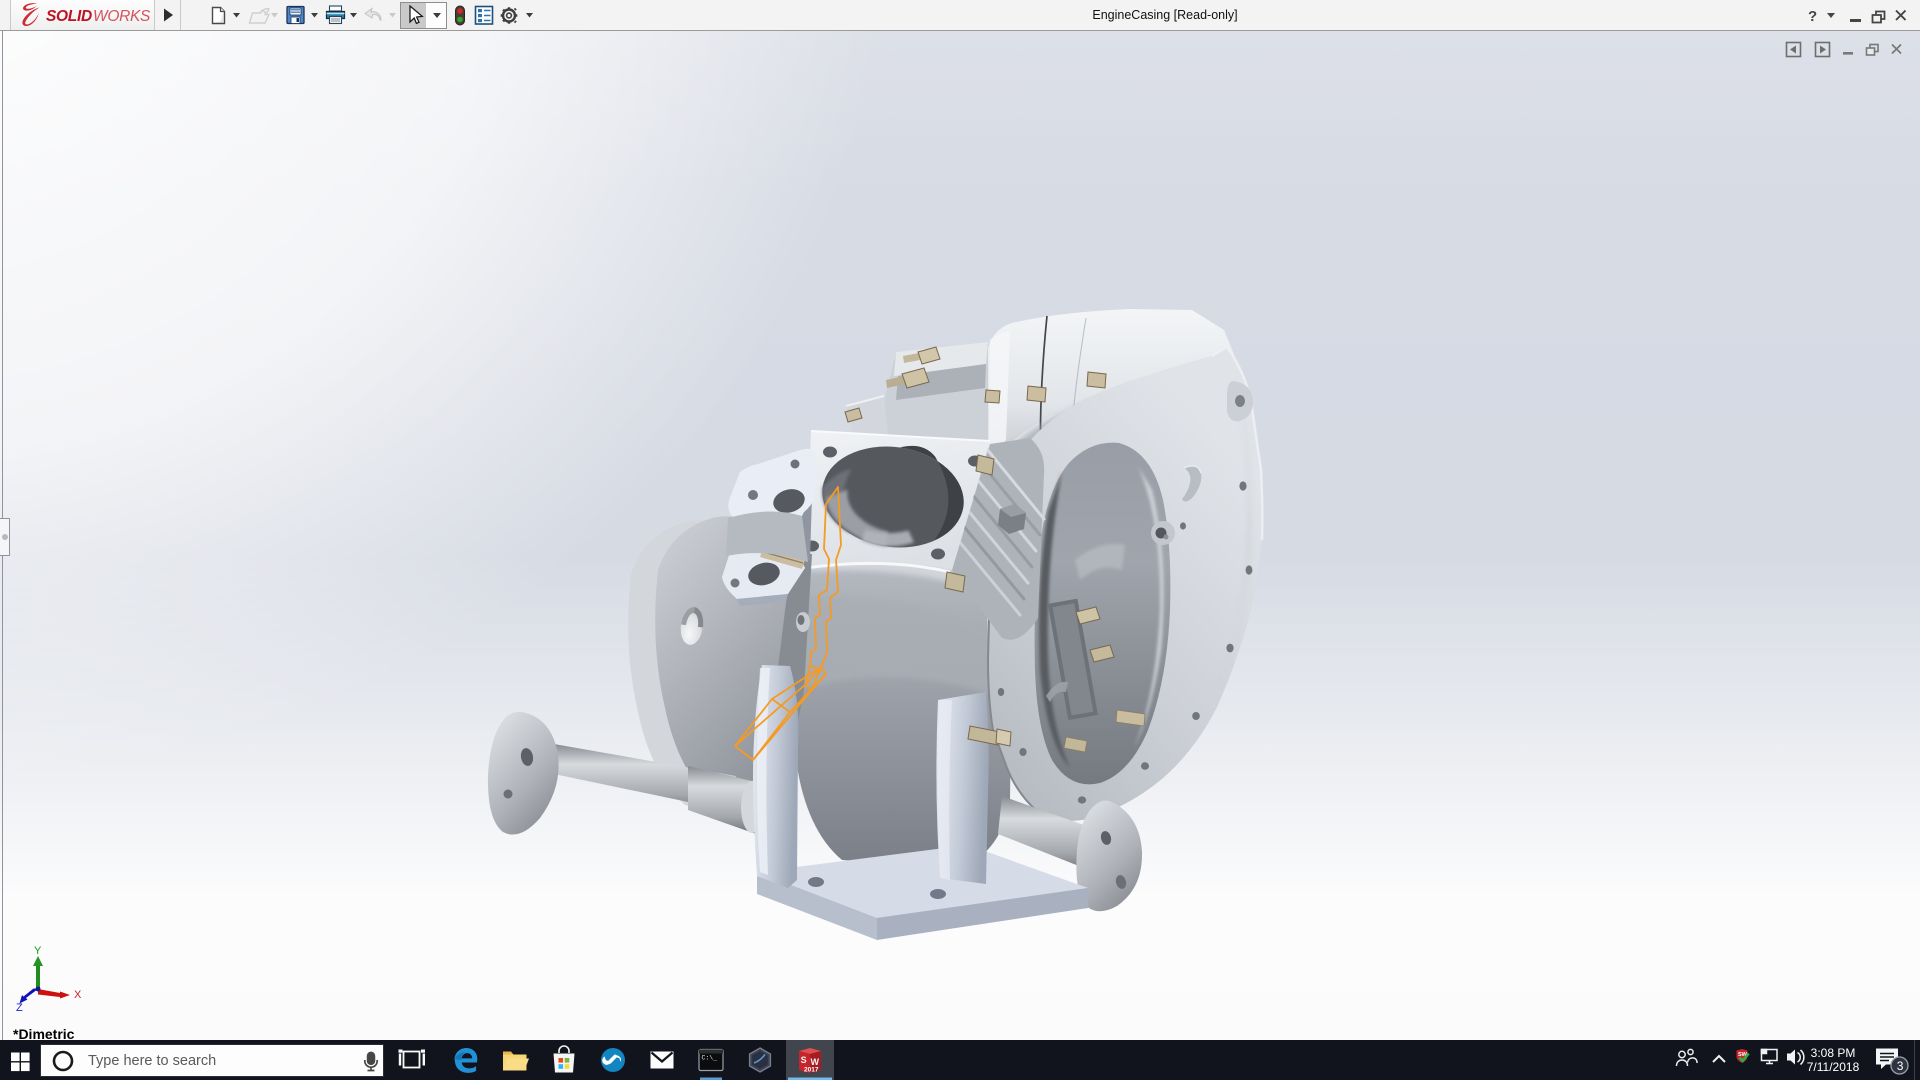 The height and width of the screenshot is (1080, 1920). What do you see at coordinates (710, 1058) in the screenshot?
I see `svg-text: C:\_` at bounding box center [710, 1058].